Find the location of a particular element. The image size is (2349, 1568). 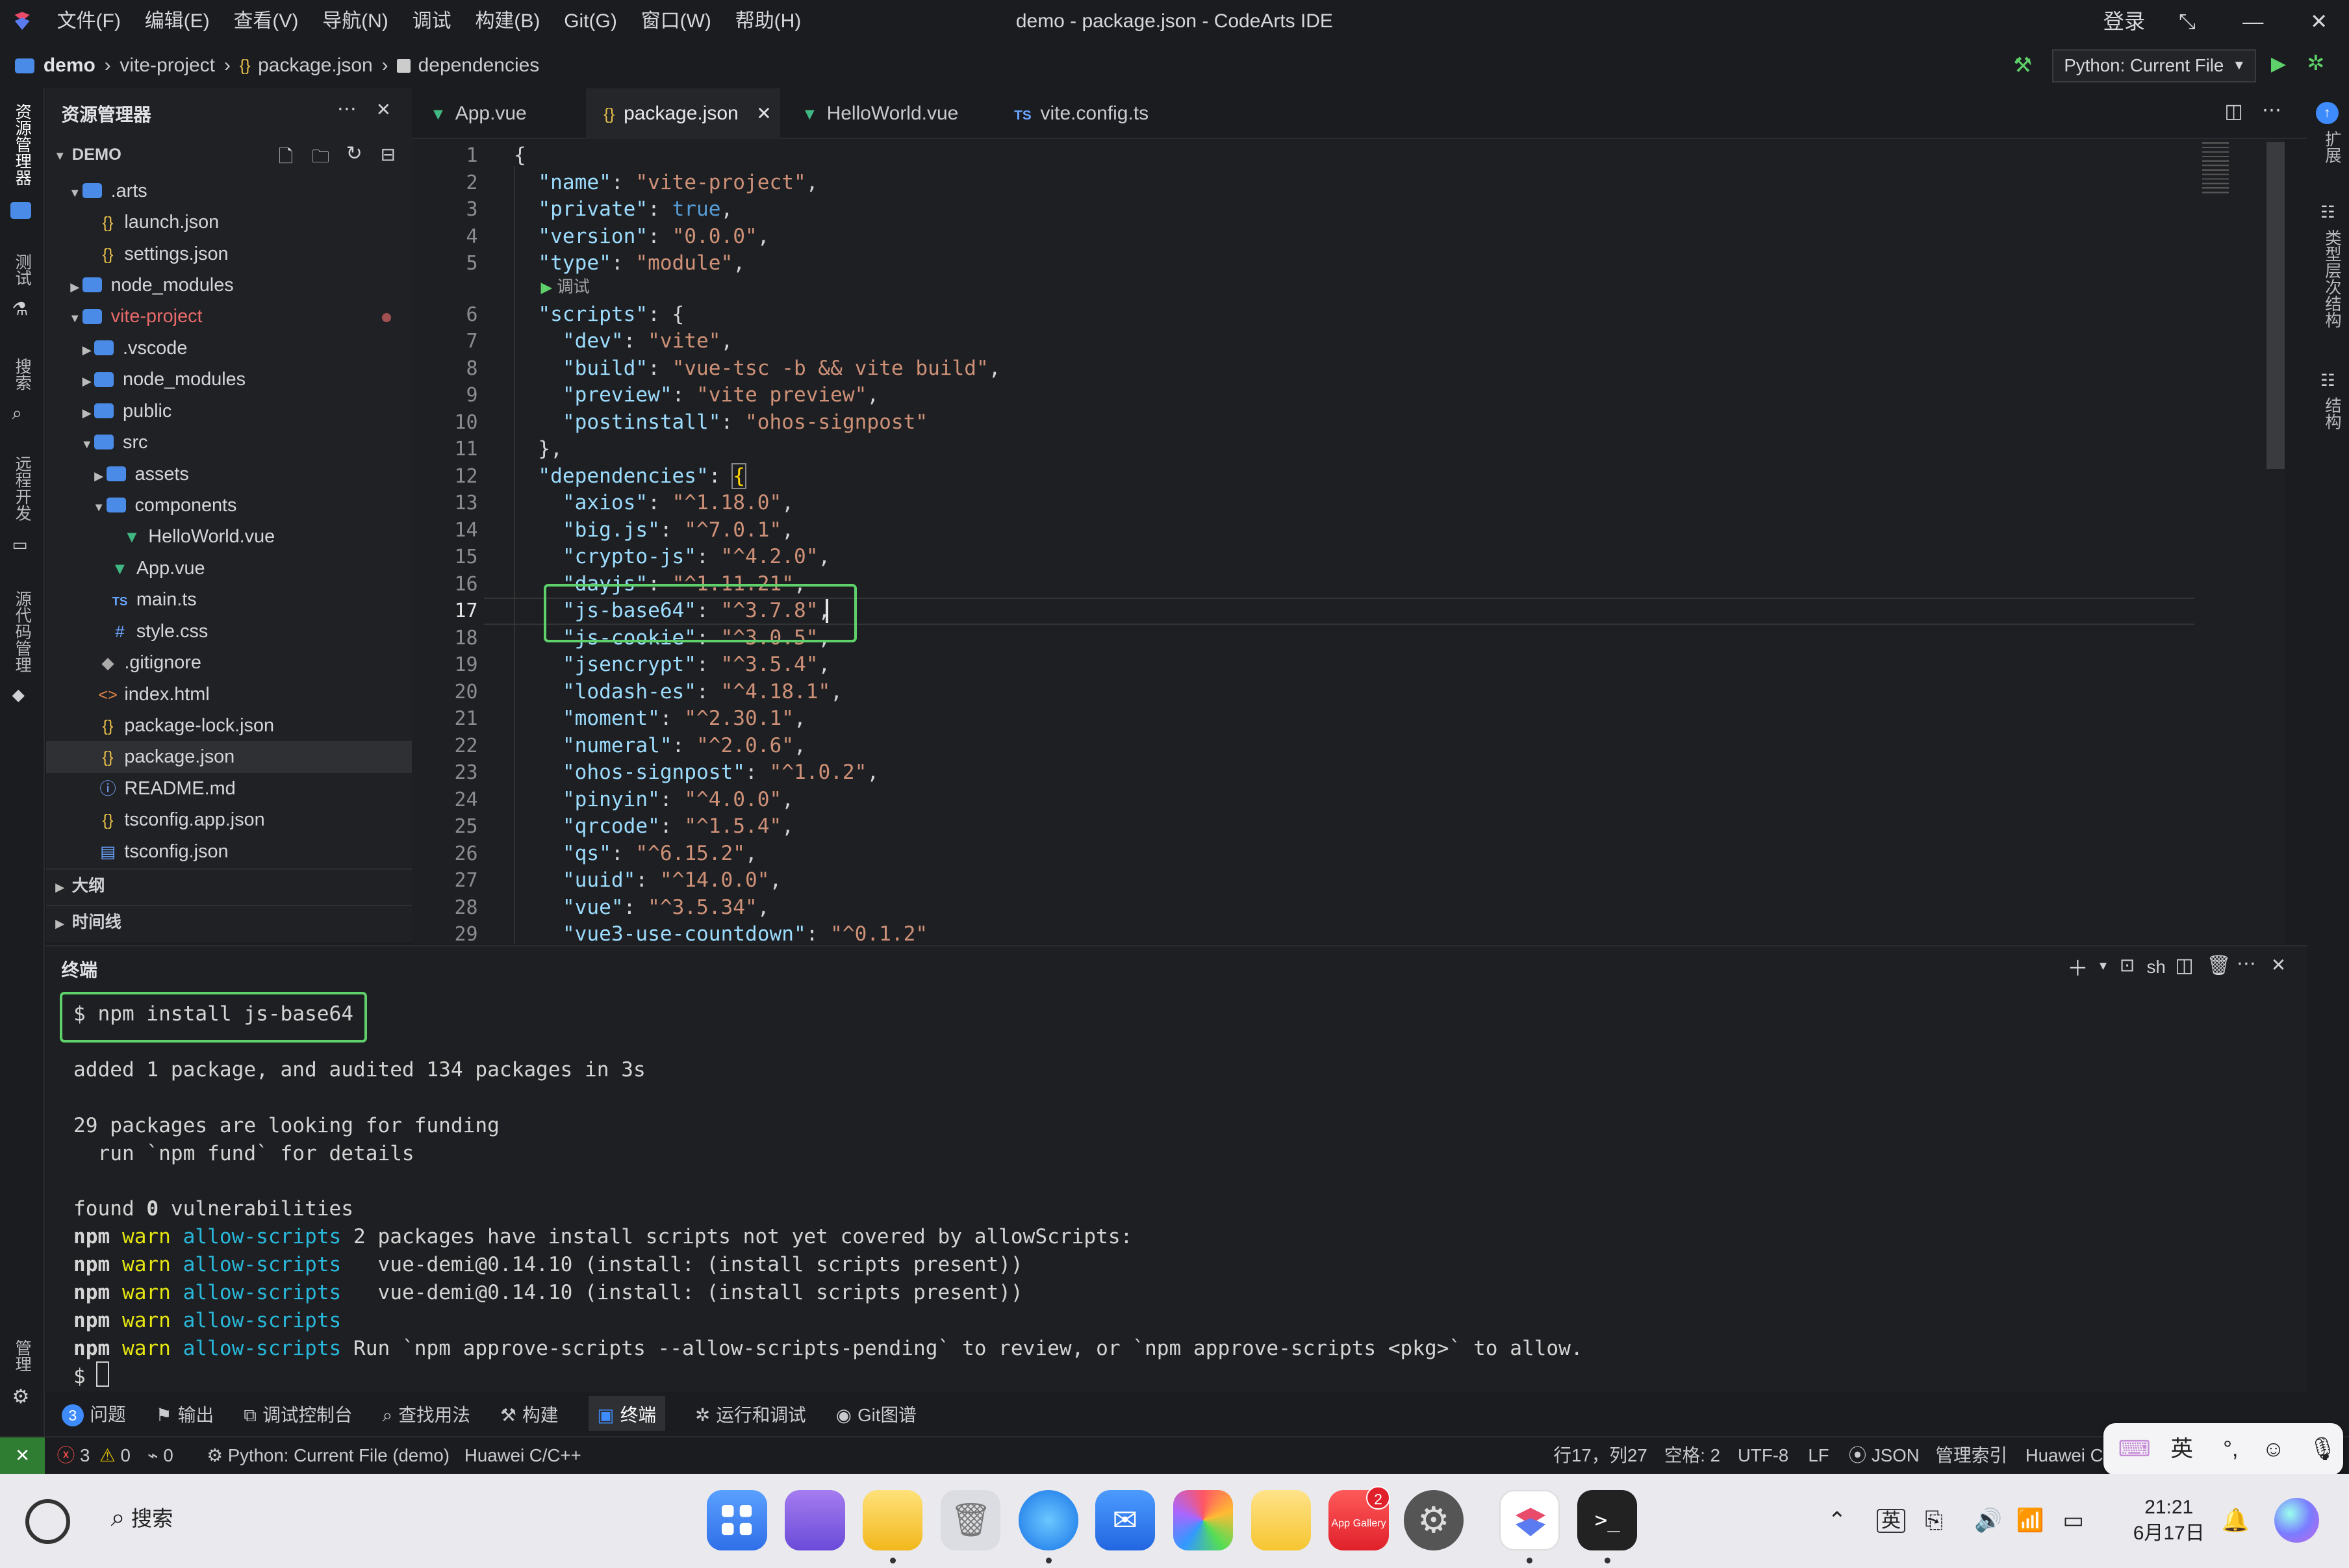

tab-package-json: {} package.json ✕ is located at coordinates (683, 114).